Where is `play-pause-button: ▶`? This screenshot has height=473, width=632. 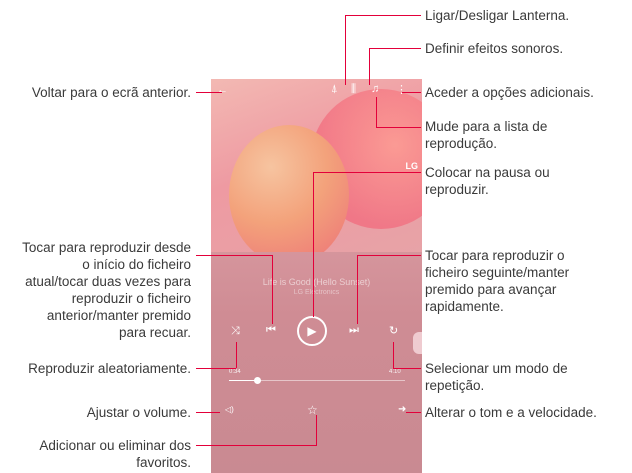 play-pause-button: ▶ is located at coordinates (312, 331).